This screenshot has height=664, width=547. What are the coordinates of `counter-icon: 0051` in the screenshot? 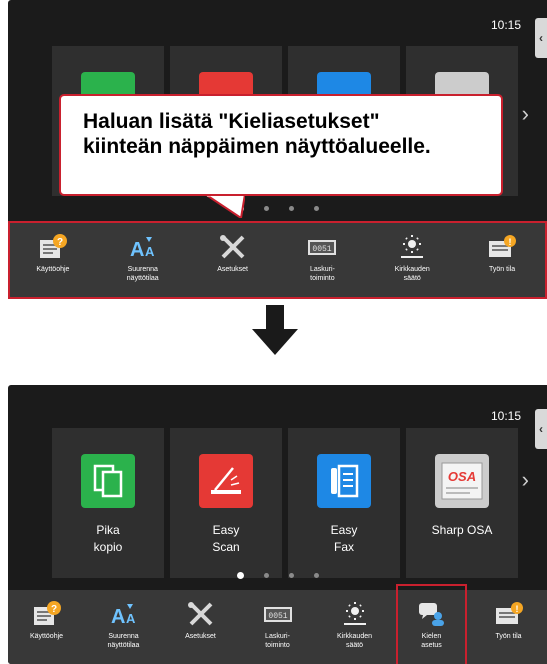 It's located at (278, 614).